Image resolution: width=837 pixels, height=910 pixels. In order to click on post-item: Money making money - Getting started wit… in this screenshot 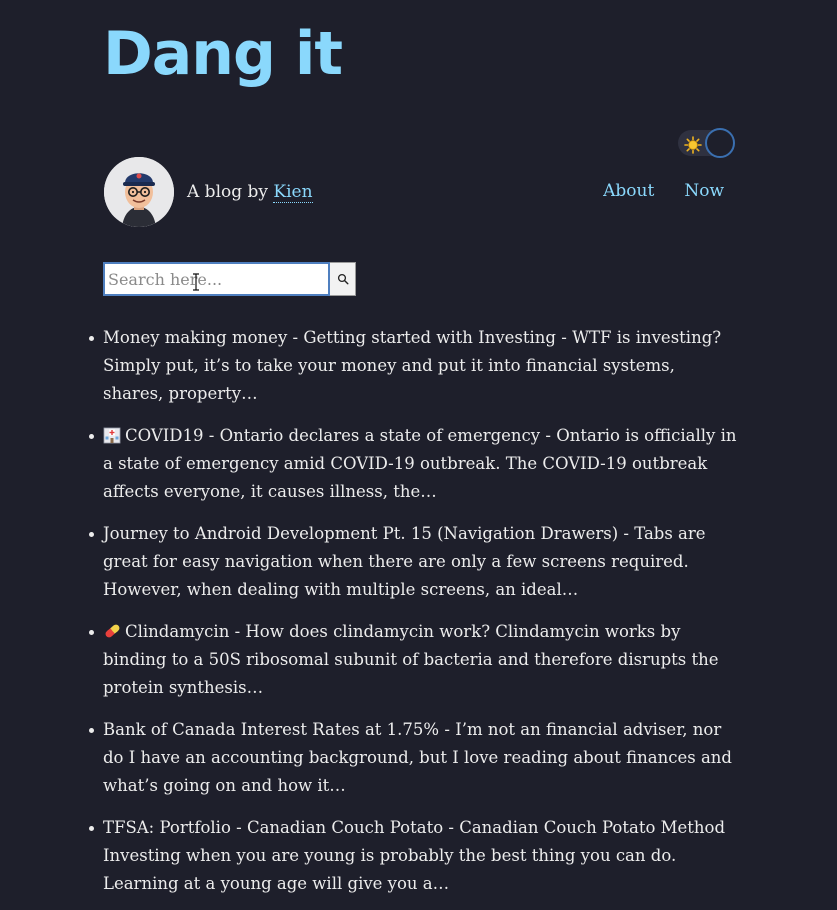, I will do `click(413, 366)`.